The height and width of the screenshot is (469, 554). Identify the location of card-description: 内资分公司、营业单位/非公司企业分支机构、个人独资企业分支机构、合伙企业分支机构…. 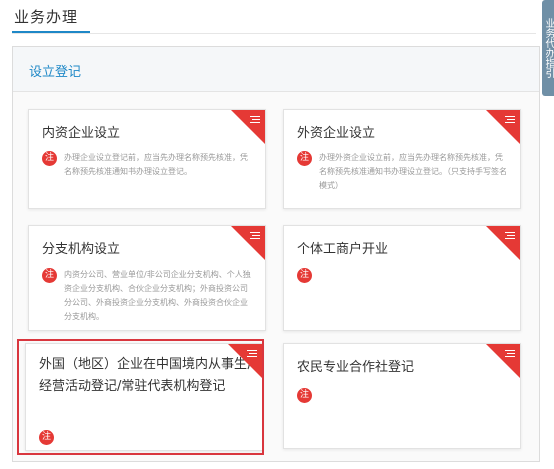
(157, 295).